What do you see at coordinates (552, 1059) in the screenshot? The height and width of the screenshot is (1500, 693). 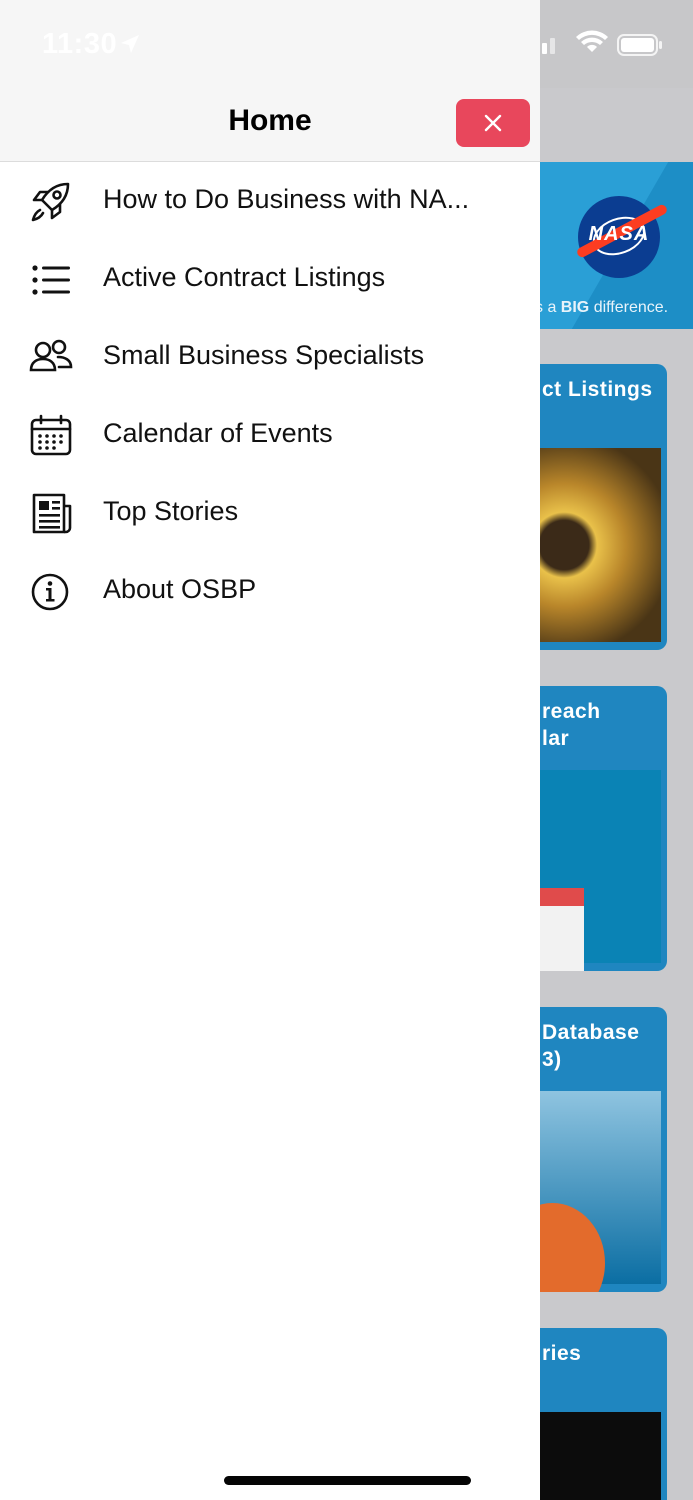 I see `card-title-line2: 3)` at bounding box center [552, 1059].